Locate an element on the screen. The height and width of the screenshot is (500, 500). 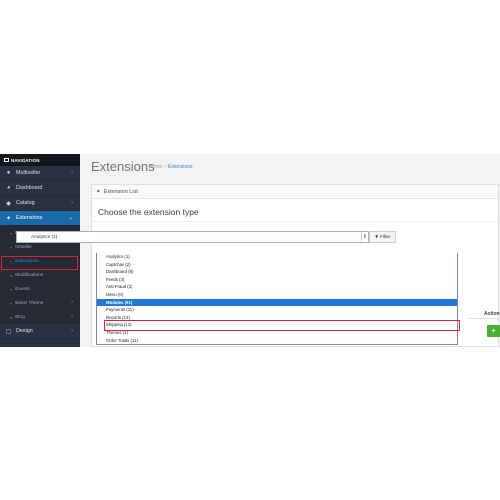
sidebar-item-extensions: ✦ Extensions ⌄ is located at coordinates (40, 218).